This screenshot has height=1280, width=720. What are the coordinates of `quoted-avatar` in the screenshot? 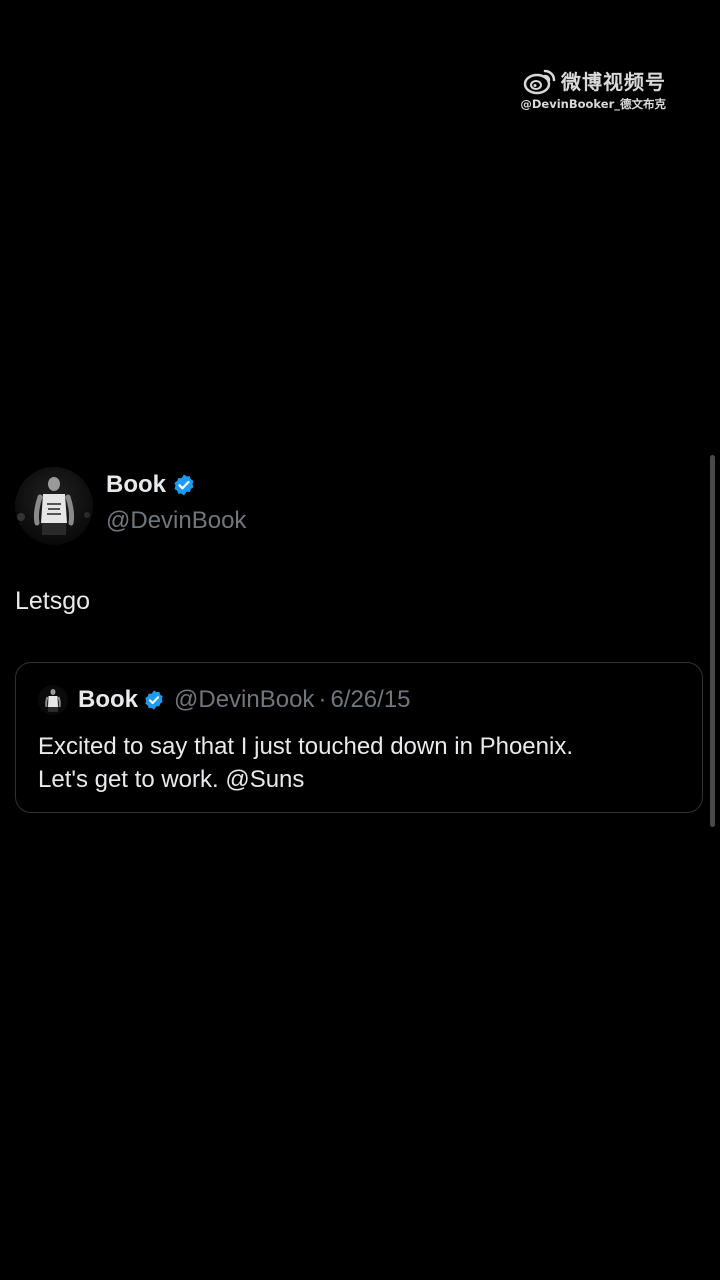 It's located at (53, 700).